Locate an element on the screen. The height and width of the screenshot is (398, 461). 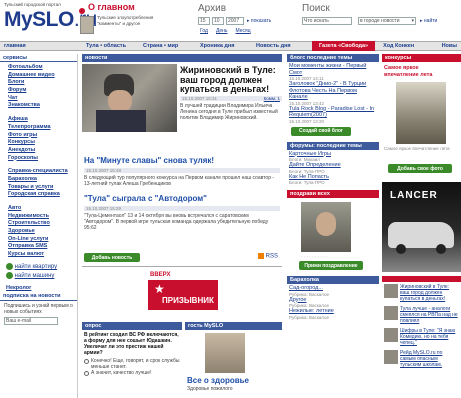
greet-photo is located at coordinates (326, 227).